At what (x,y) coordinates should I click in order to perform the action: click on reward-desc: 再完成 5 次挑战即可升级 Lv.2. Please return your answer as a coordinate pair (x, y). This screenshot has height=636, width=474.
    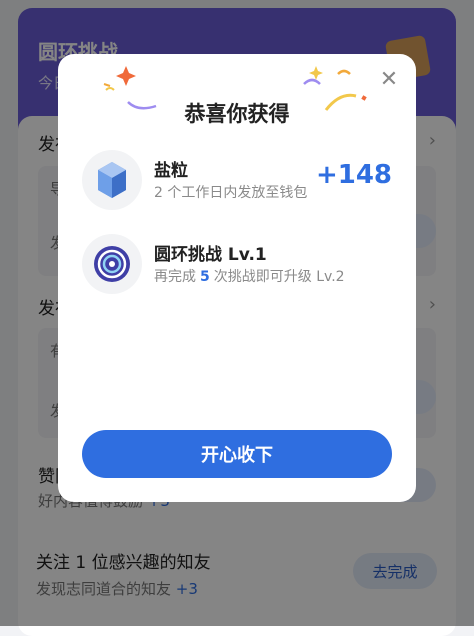
    Looking at the image, I should click on (249, 276).